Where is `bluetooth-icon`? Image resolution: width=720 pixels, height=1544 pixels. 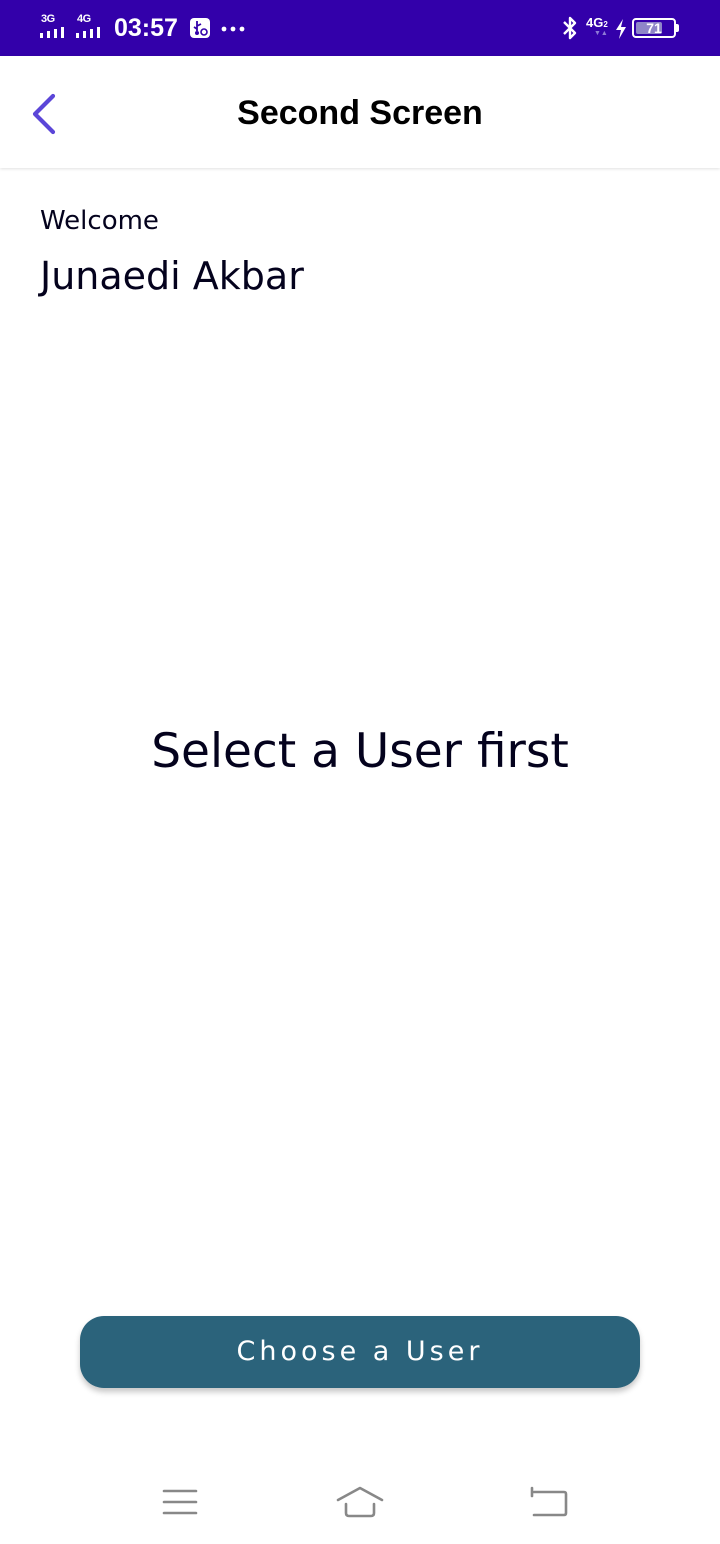
bluetooth-icon is located at coordinates (570, 28).